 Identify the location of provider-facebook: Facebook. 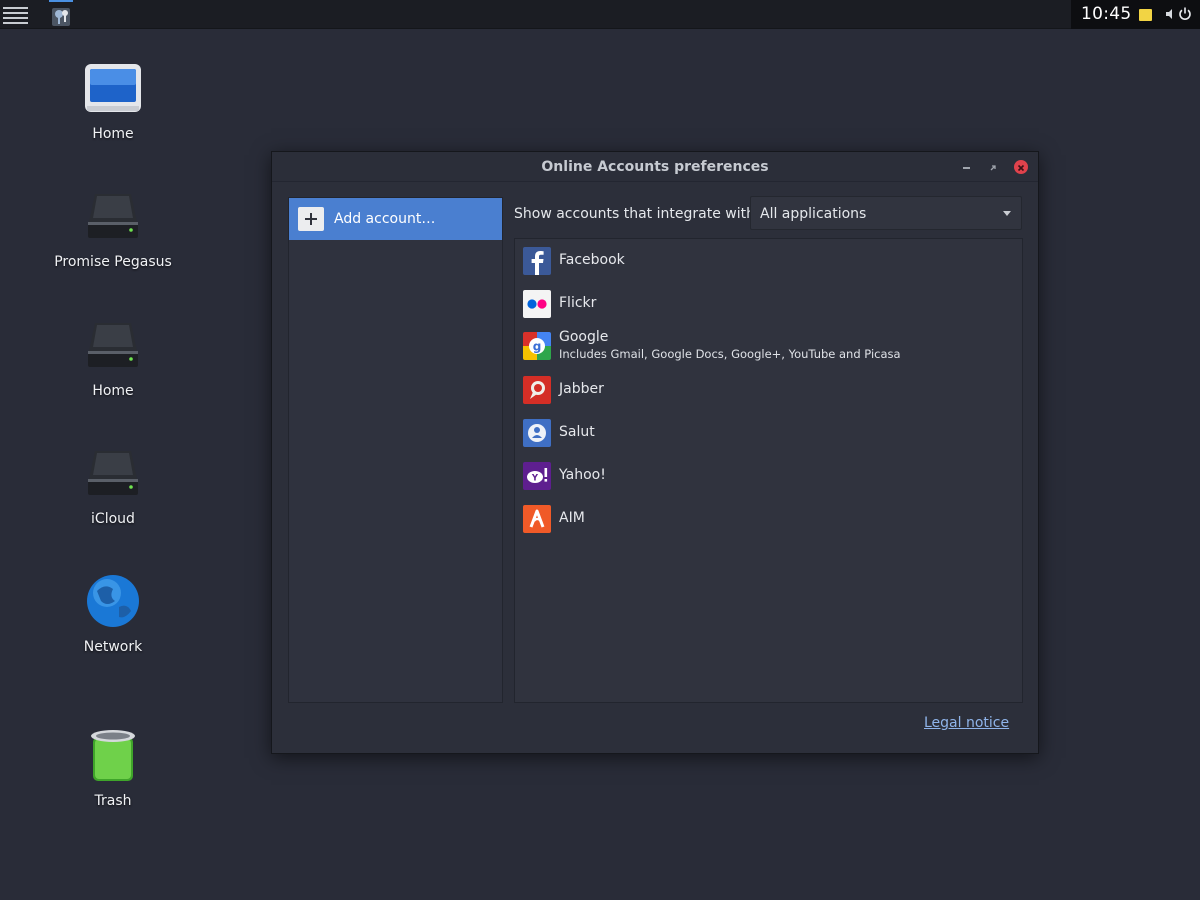
(768, 262).